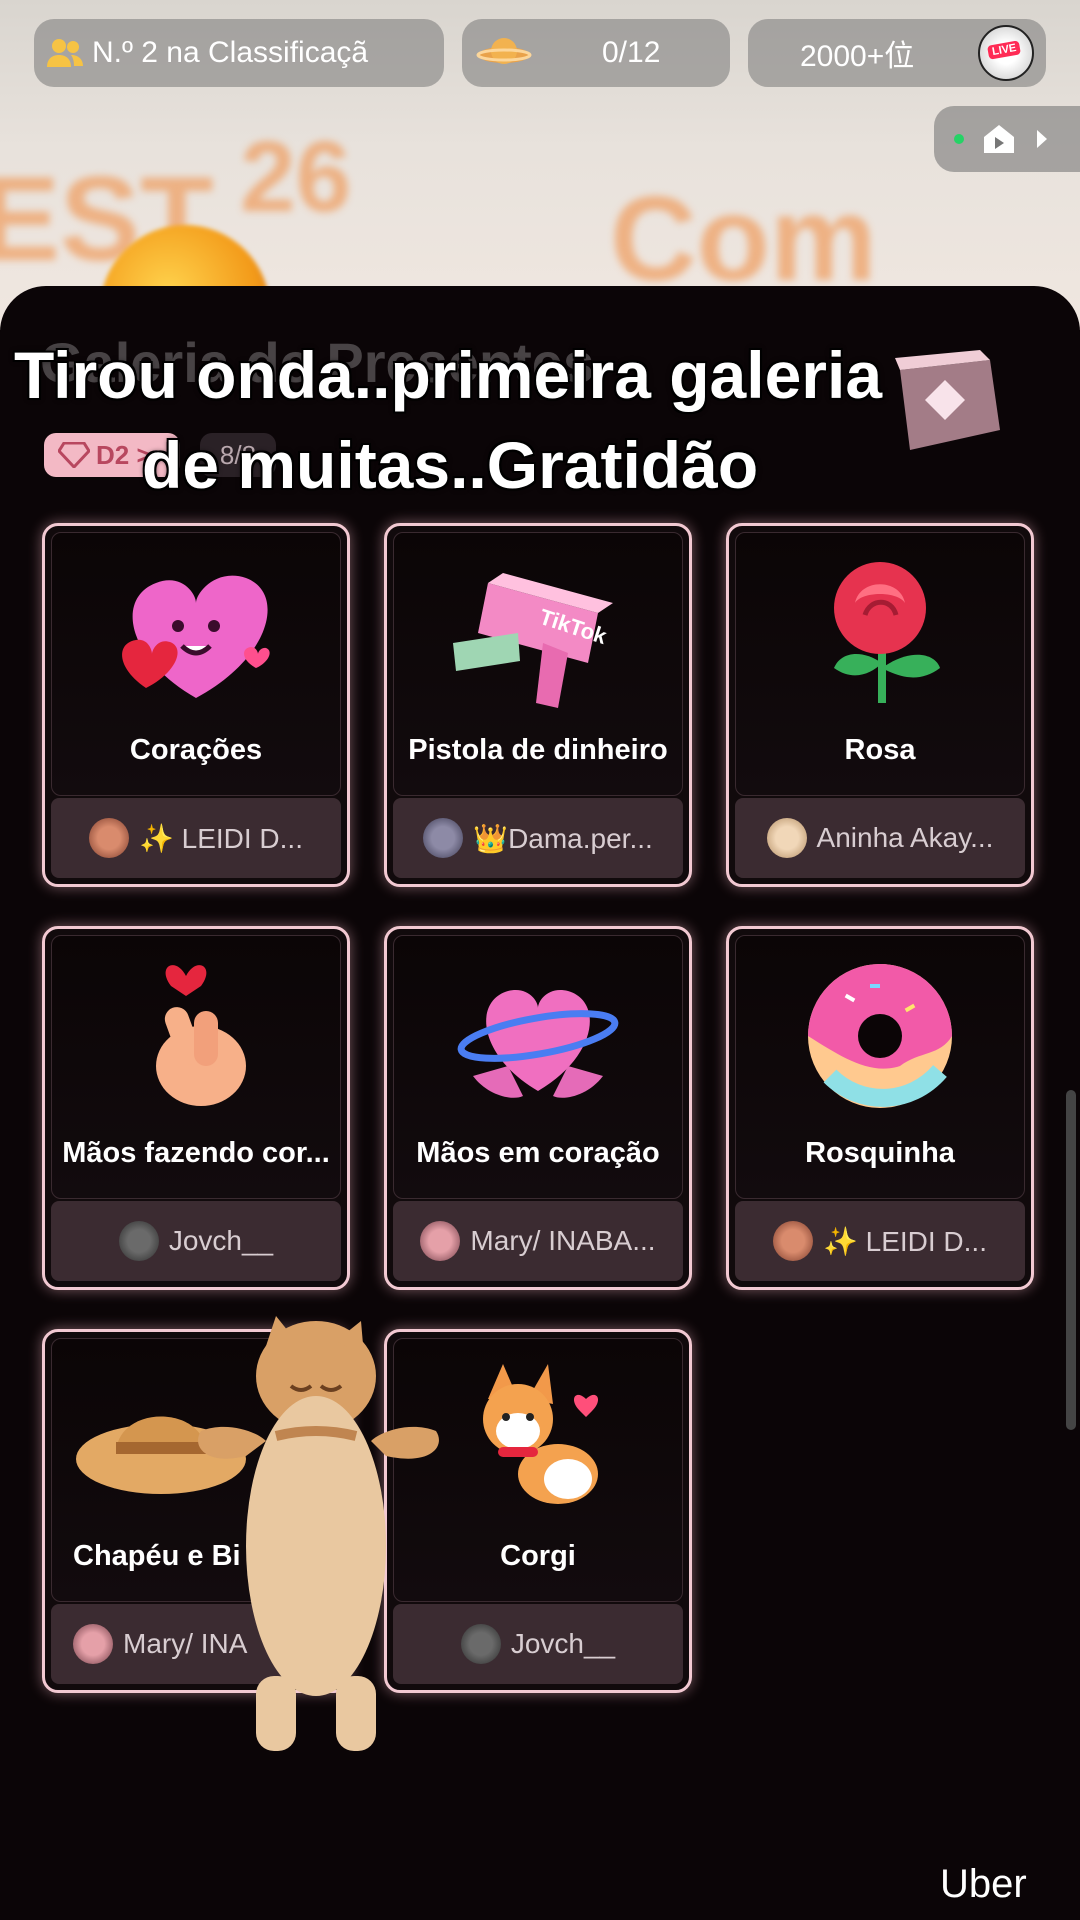 Image resolution: width=1080 pixels, height=1920 pixels. I want to click on finger-heart-icon, so click(196, 1036).